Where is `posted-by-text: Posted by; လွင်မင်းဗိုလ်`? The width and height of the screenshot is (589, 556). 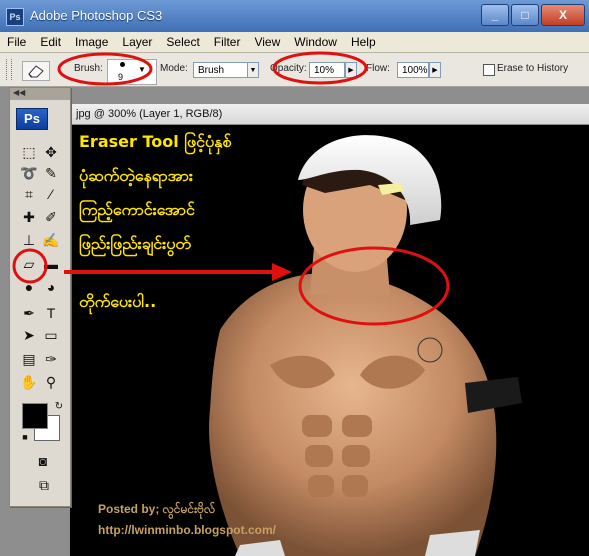 posted-by-text: Posted by; လွင်မင်းဗိုလ် is located at coordinates (157, 509).